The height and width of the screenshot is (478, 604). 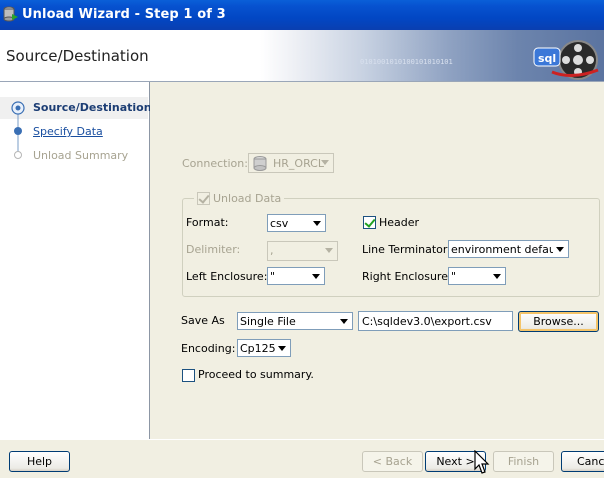 I want to click on database-icon, so click(x=260, y=163).